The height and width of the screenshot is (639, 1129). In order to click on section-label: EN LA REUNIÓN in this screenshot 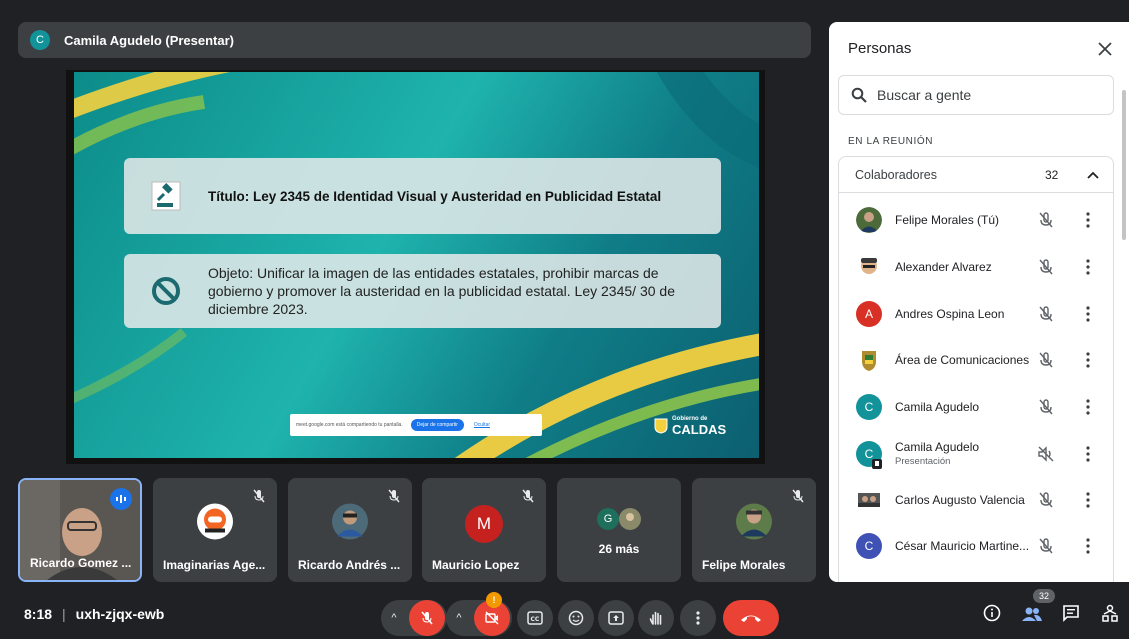, I will do `click(891, 141)`.